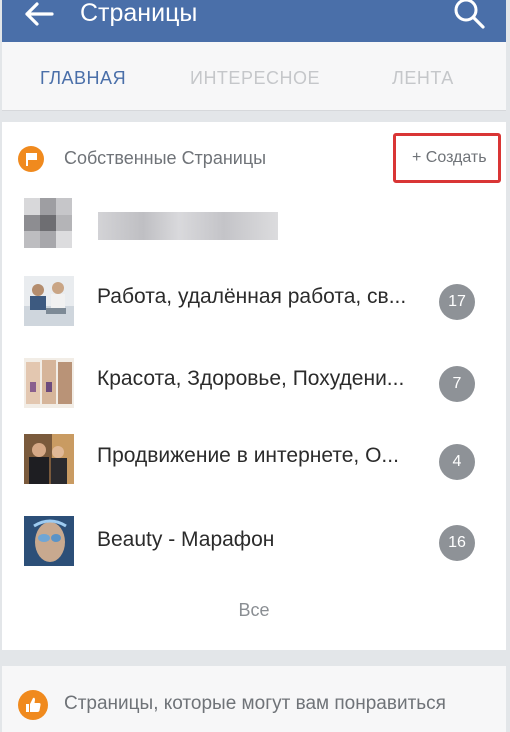  What do you see at coordinates (48, 223) in the screenshot?
I see `blurred-avatar` at bounding box center [48, 223].